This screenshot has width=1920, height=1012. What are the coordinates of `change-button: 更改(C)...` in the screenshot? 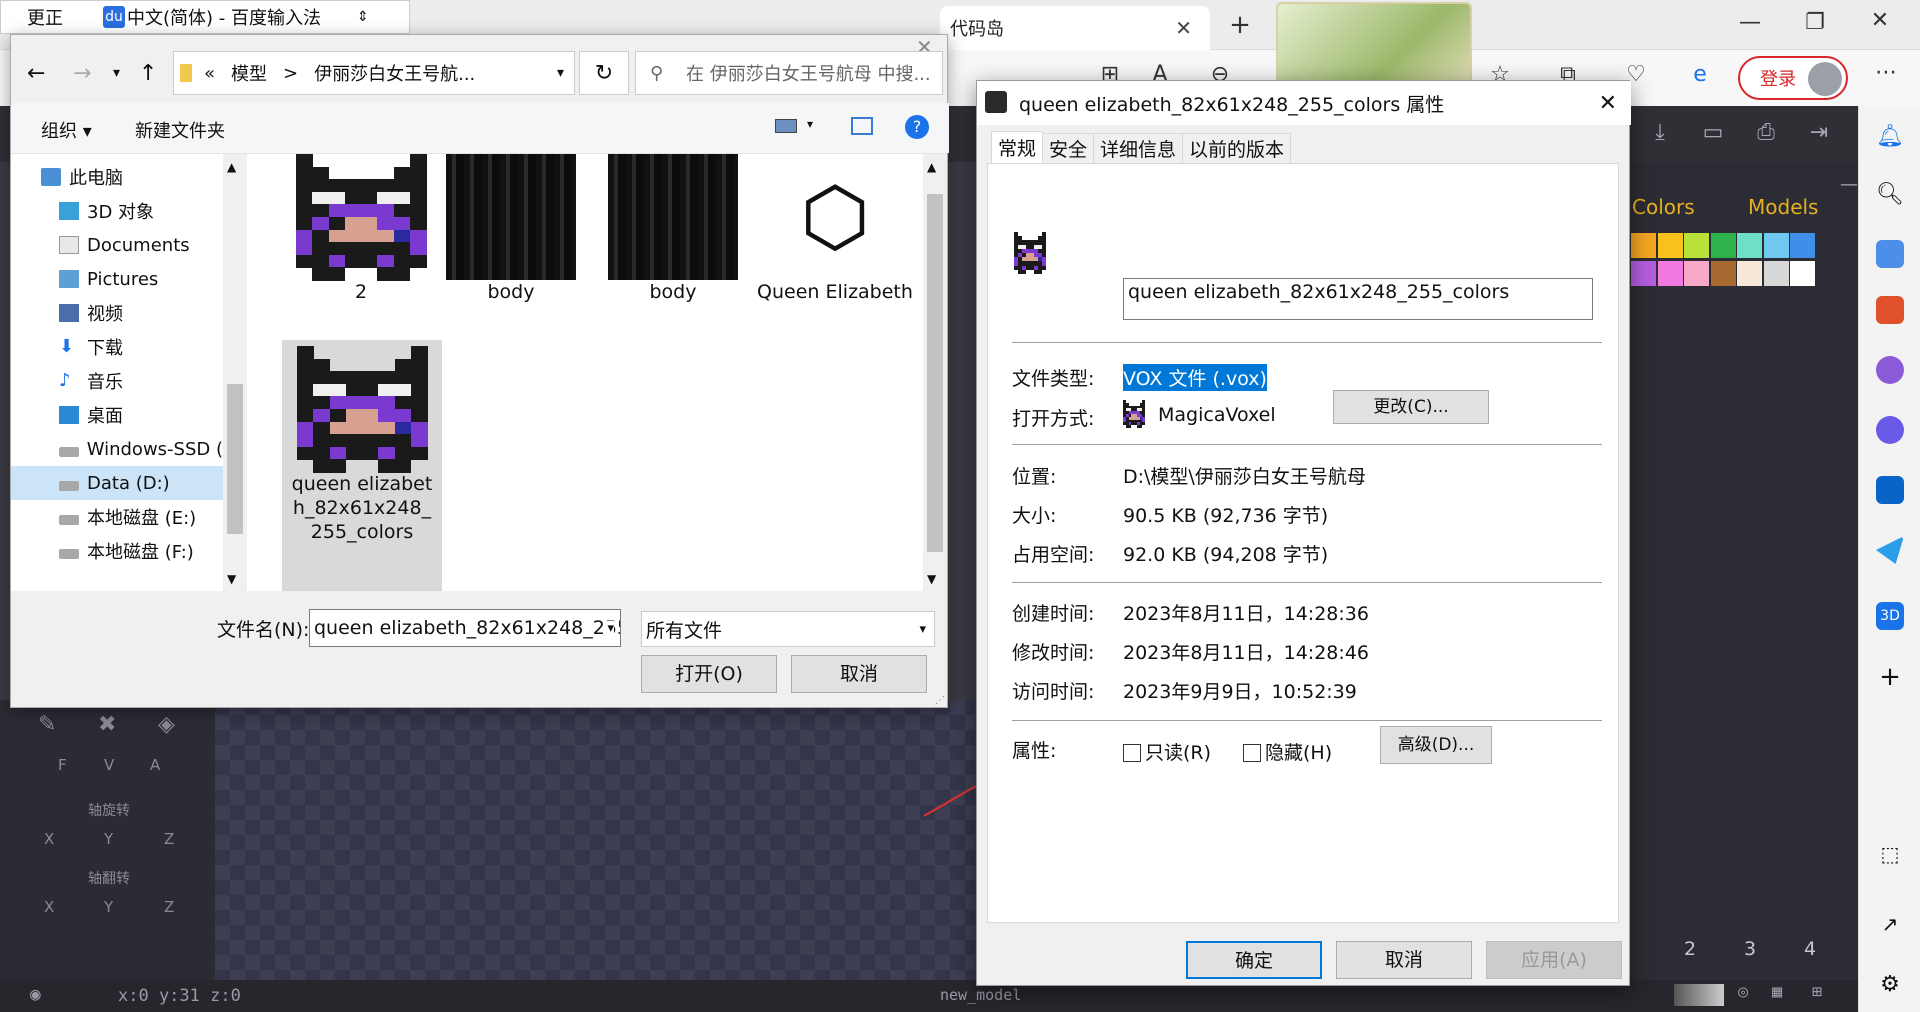 It's located at (1411, 407).